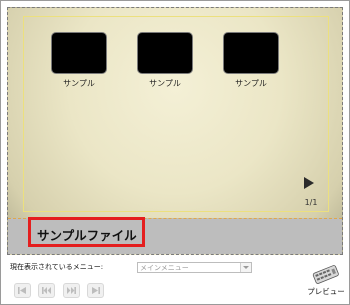 Image resolution: width=350 pixels, height=305 pixels. What do you see at coordinates (326, 291) in the screenshot?
I see `preview-label: プレビュー` at bounding box center [326, 291].